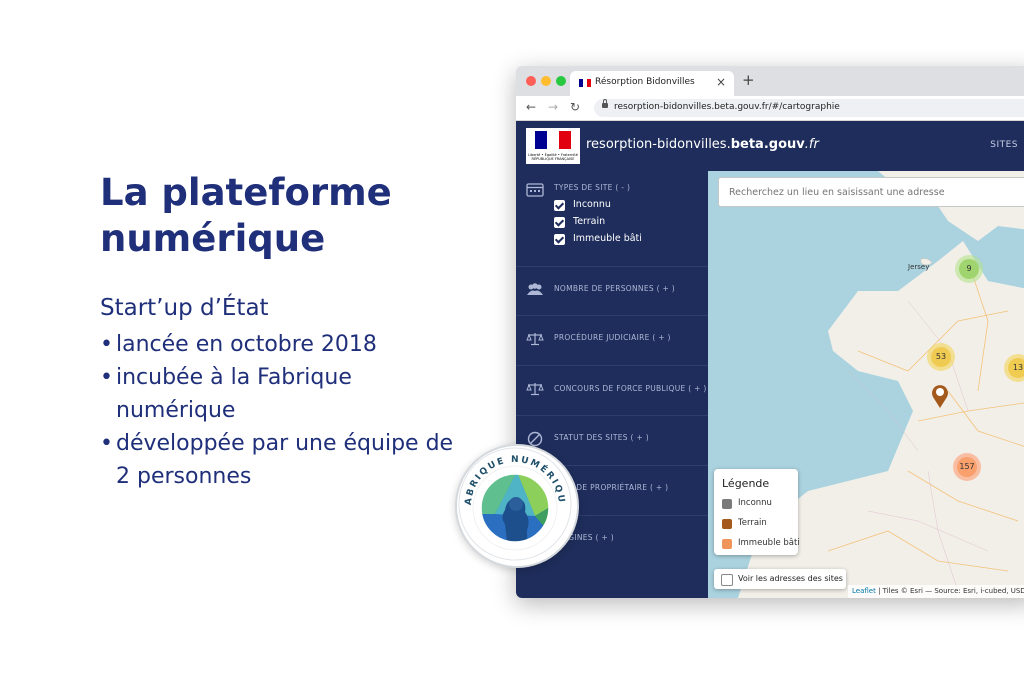 The width and height of the screenshot is (1024, 683). Describe the element at coordinates (585, 83) in the screenshot. I see `french-flag-icon` at that location.